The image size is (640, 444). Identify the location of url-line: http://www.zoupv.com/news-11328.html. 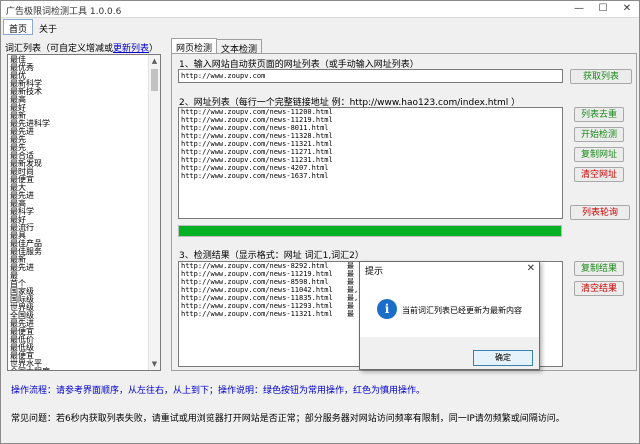
(257, 136).